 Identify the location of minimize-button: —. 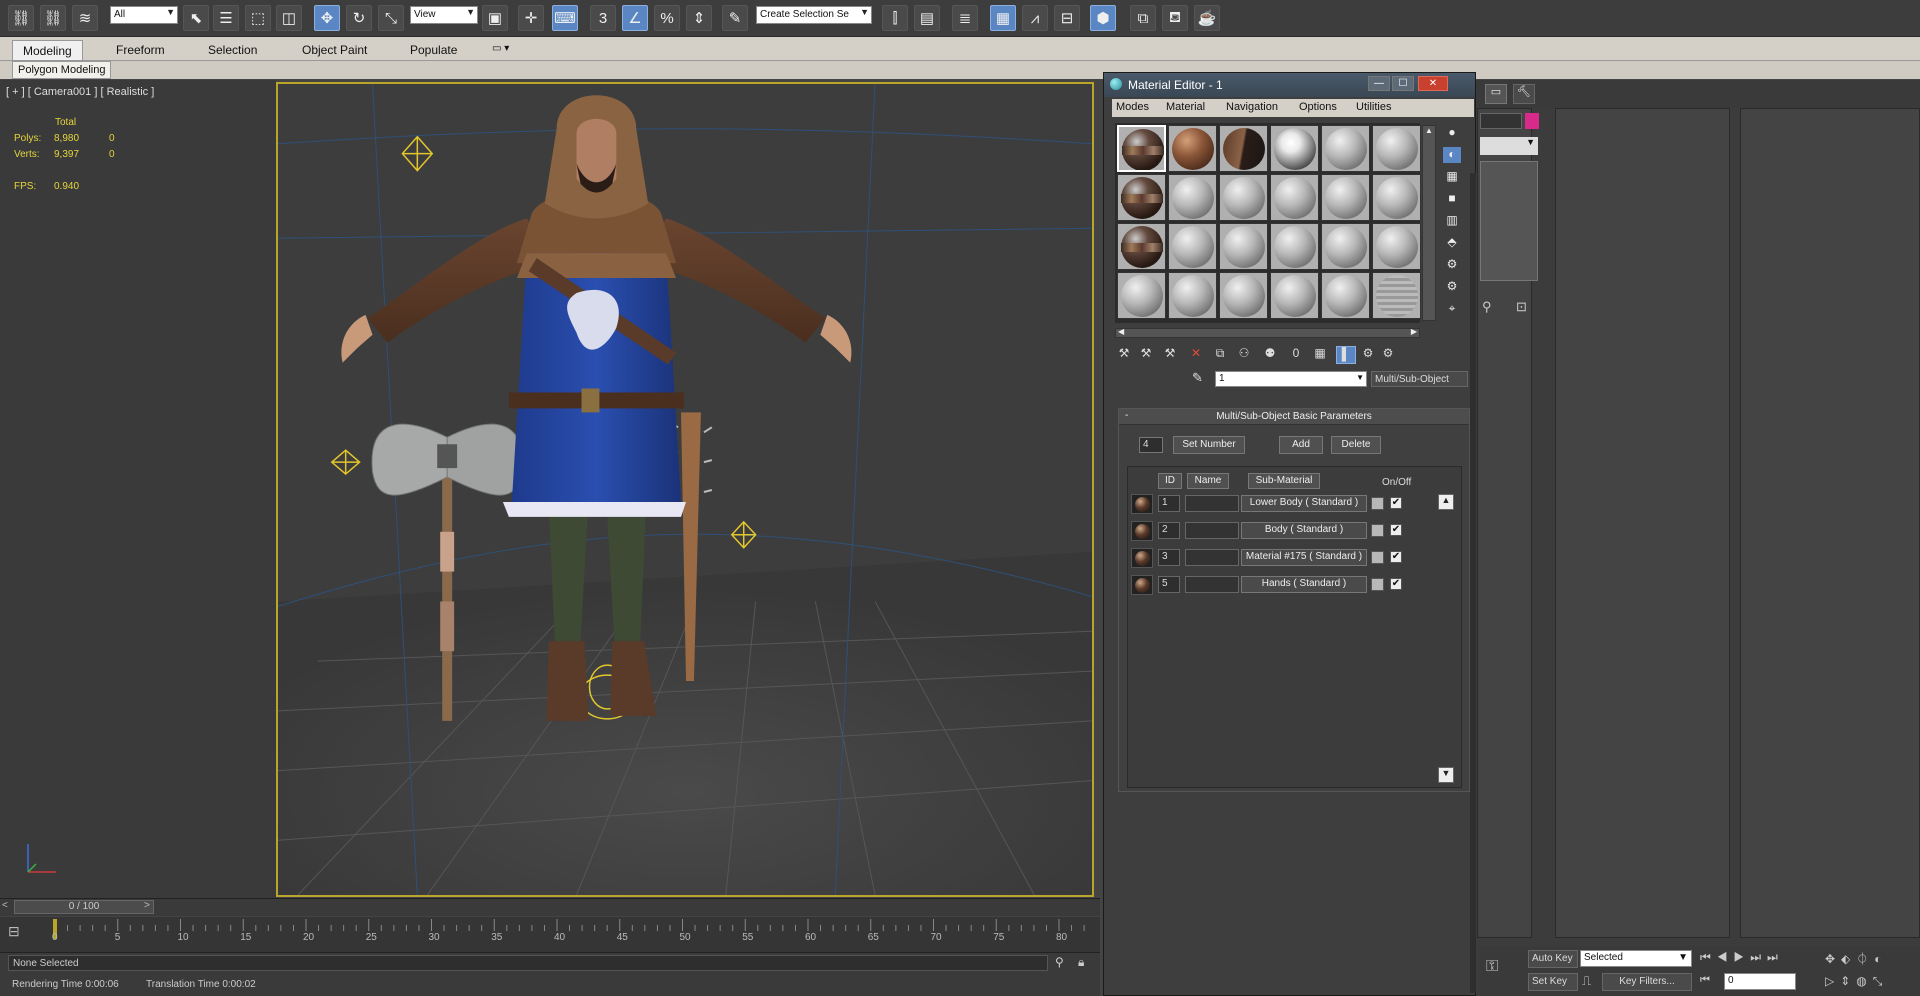
(1379, 83).